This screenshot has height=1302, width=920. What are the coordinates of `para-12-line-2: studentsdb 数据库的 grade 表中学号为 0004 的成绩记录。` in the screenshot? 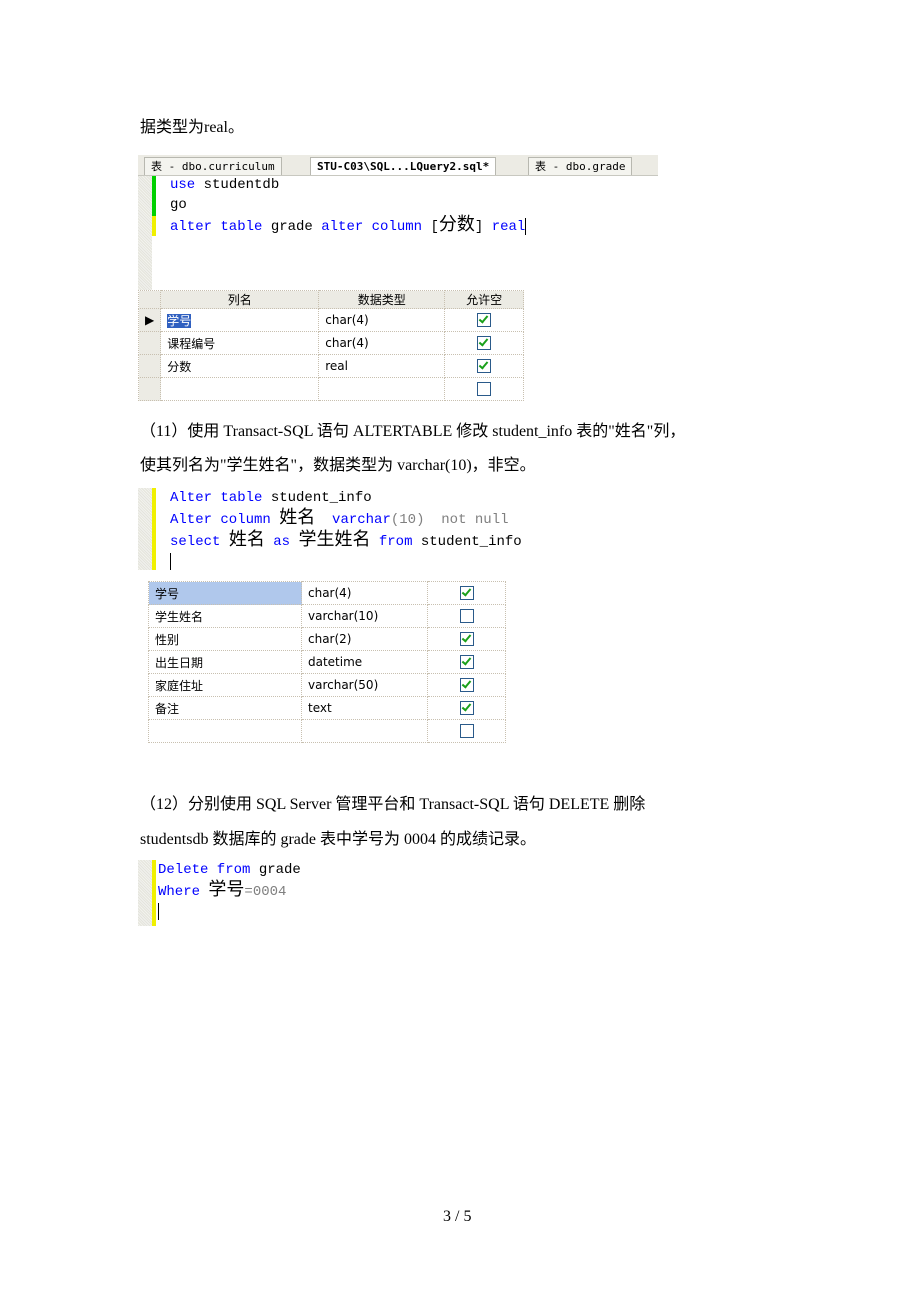 It's located at (338, 839).